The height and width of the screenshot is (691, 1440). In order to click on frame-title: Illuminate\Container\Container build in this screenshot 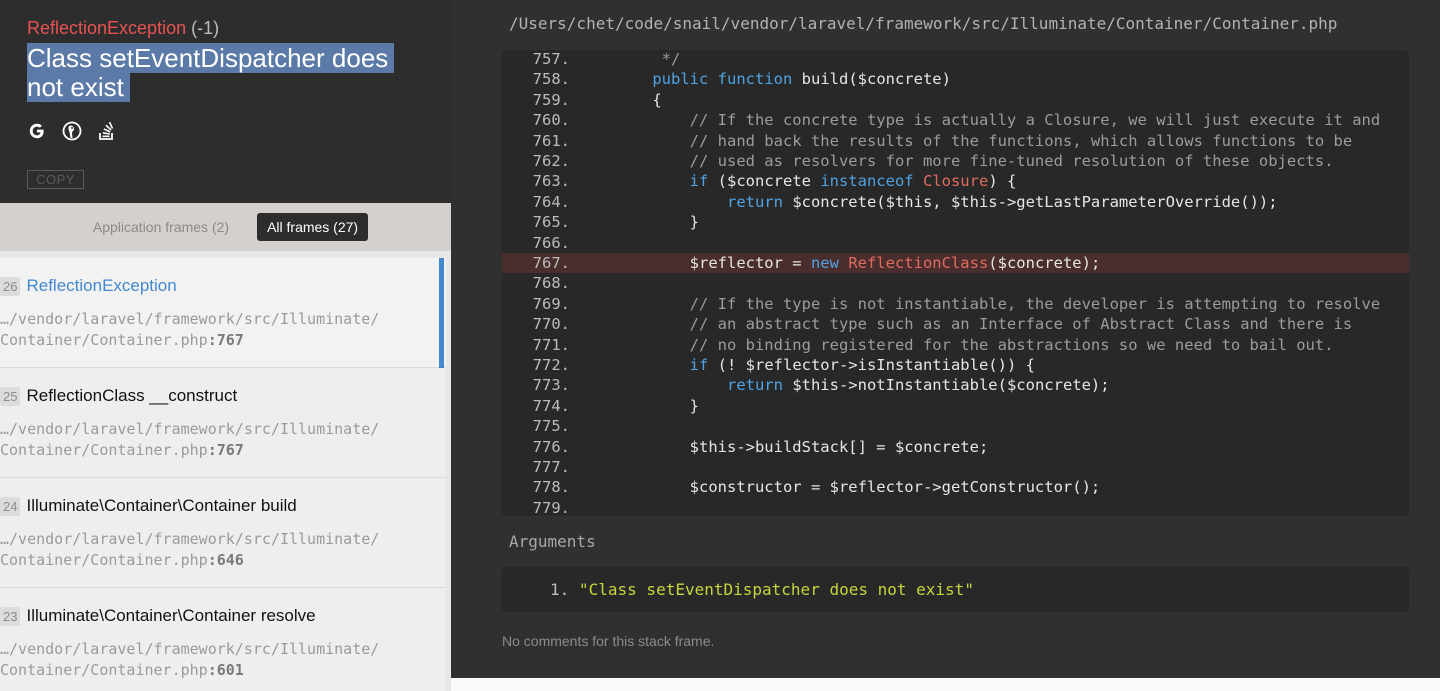, I will do `click(161, 505)`.